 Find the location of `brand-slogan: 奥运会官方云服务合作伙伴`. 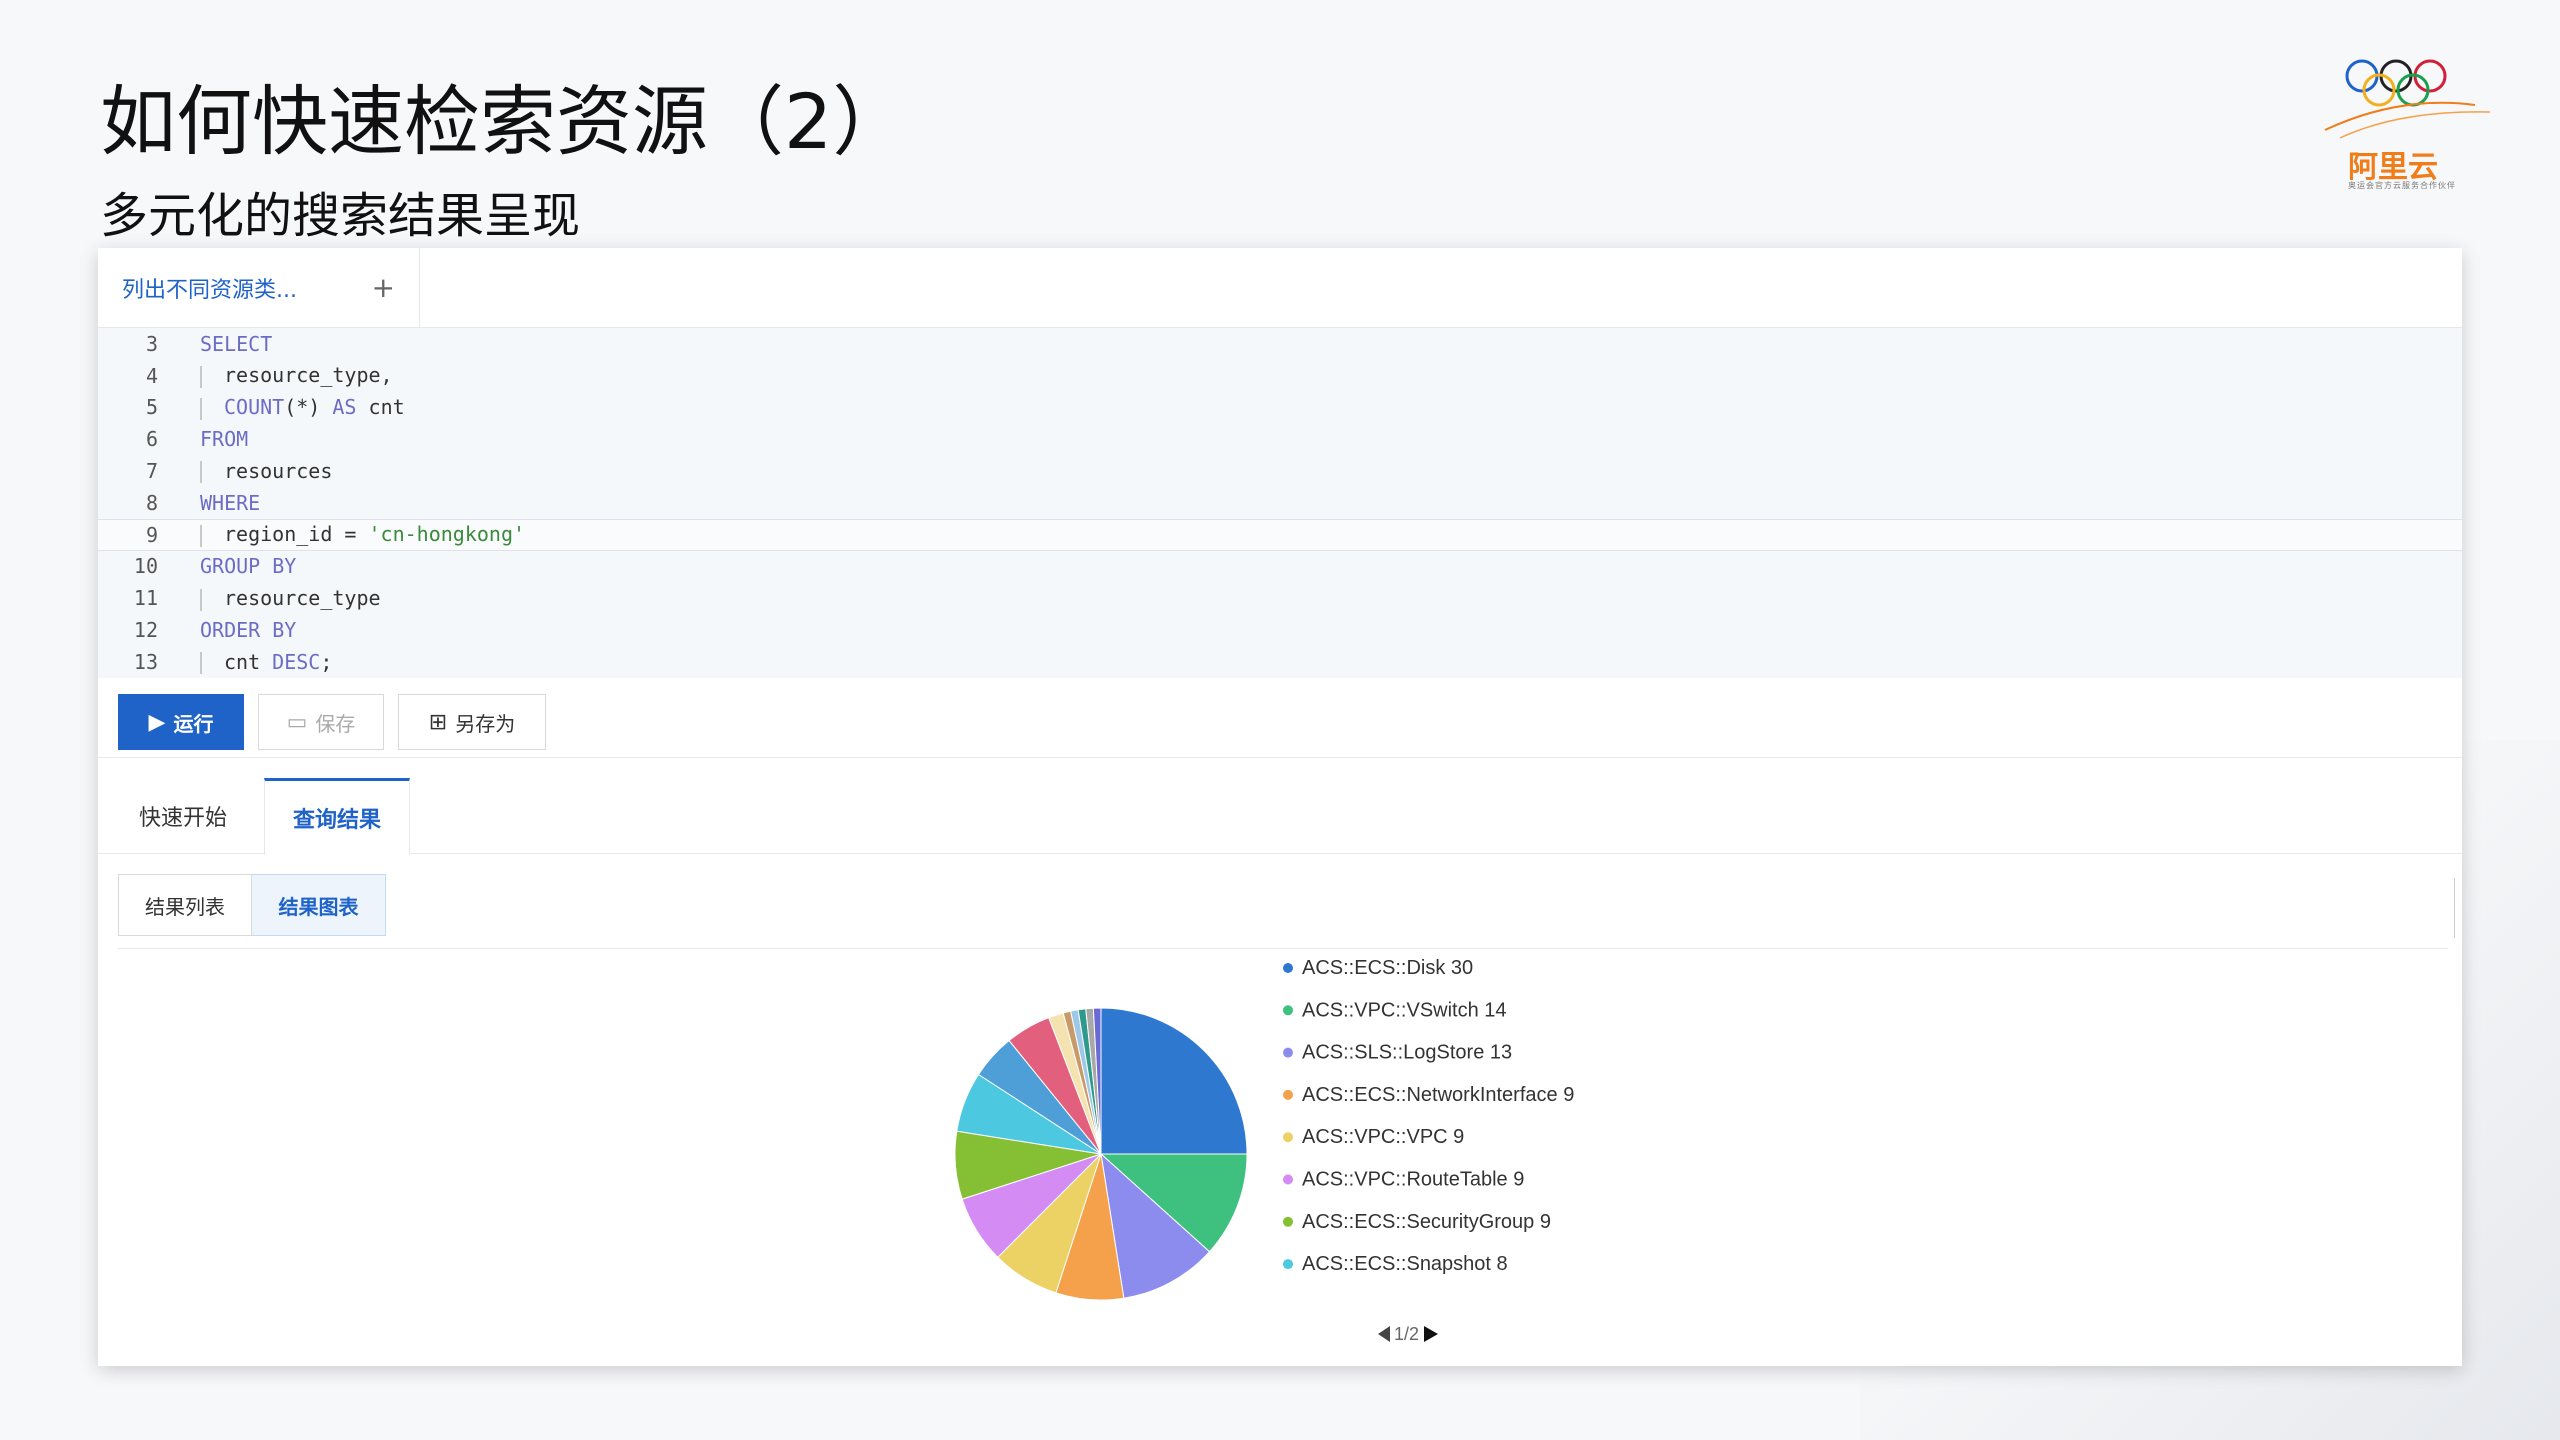

brand-slogan: 奥运会官方云服务合作伙伴 is located at coordinates (2402, 185).